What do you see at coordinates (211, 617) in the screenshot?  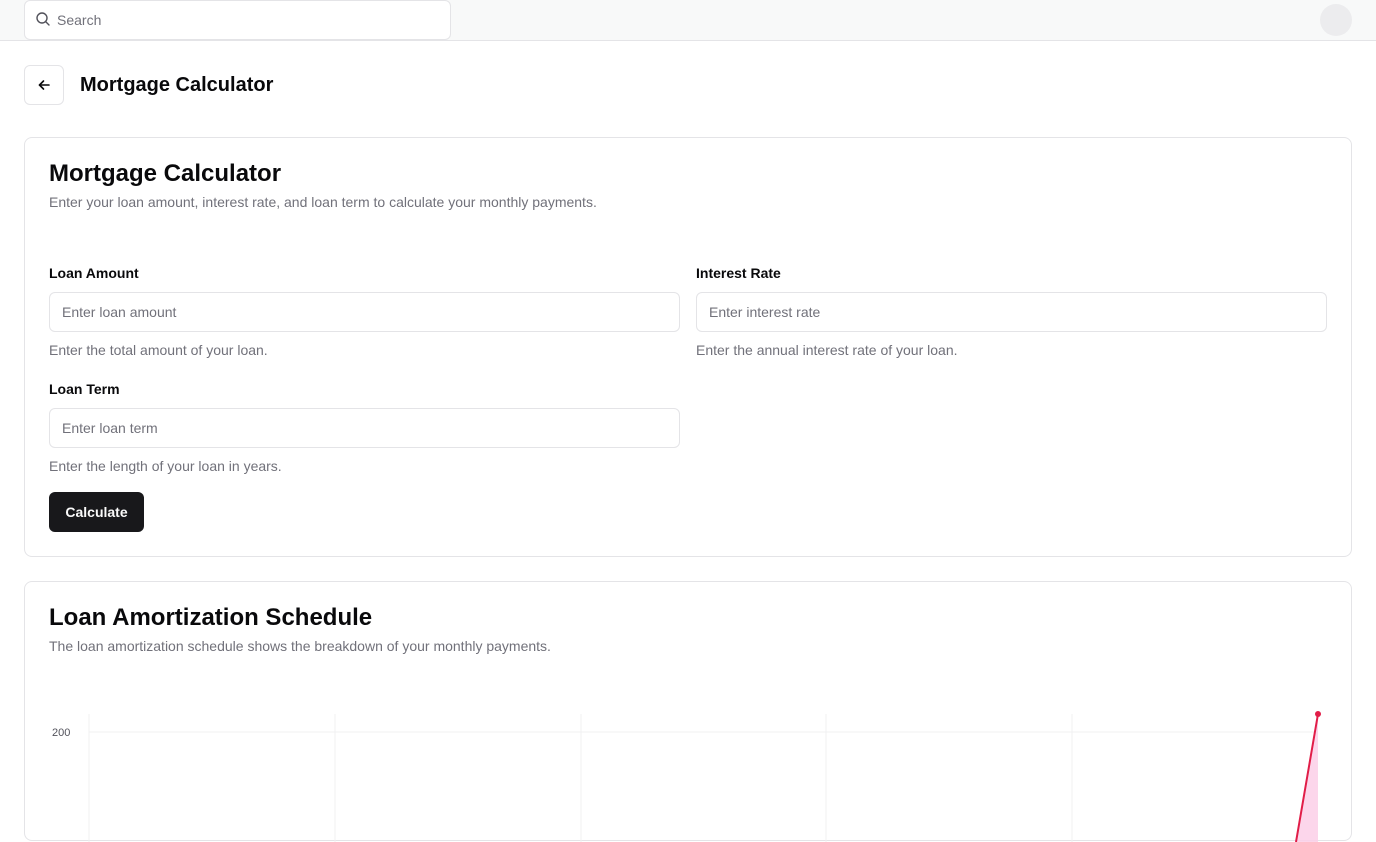 I see `amortization-title: Loan Amortization Schedule` at bounding box center [211, 617].